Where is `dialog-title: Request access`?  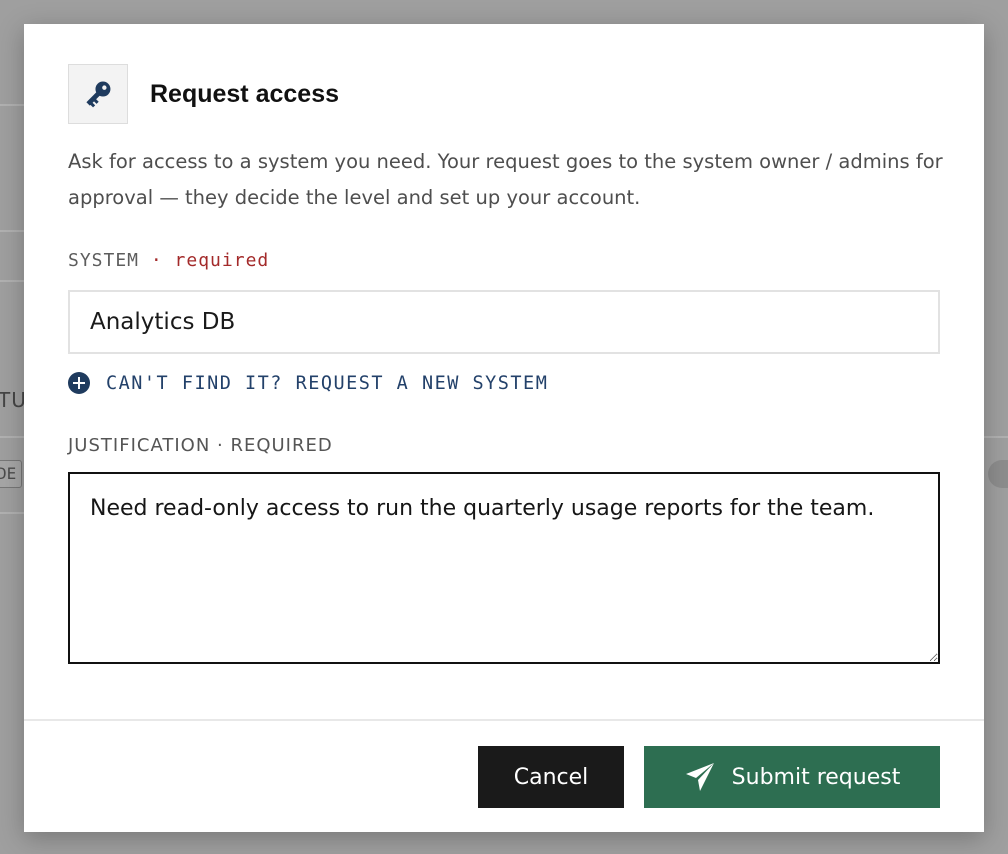 dialog-title: Request access is located at coordinates (245, 93).